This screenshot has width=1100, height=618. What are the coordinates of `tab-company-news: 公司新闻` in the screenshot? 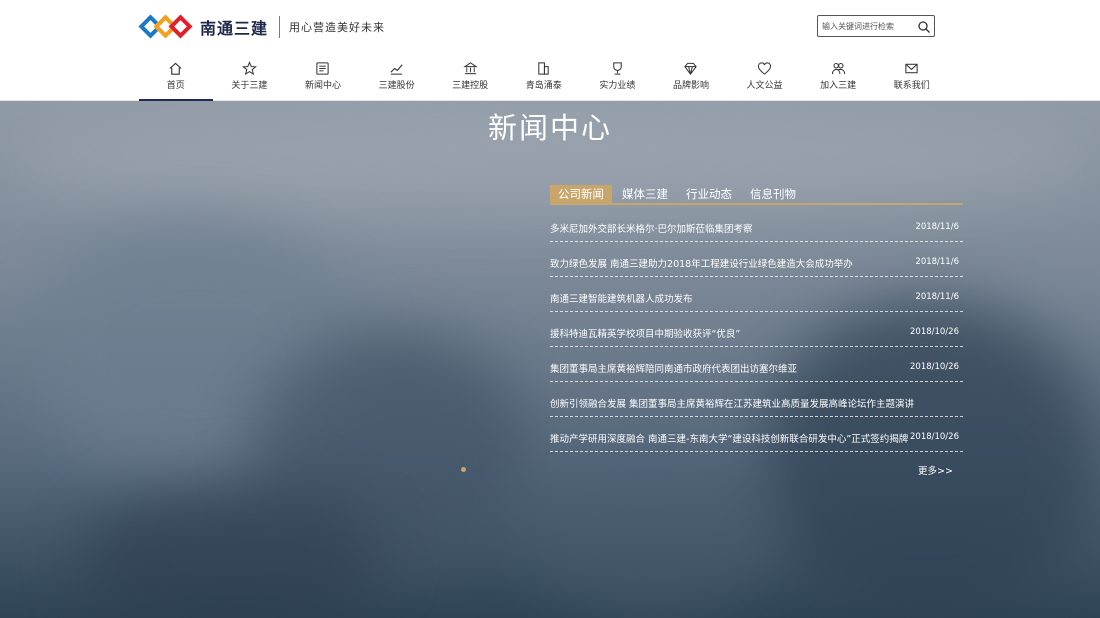 It's located at (581, 194).